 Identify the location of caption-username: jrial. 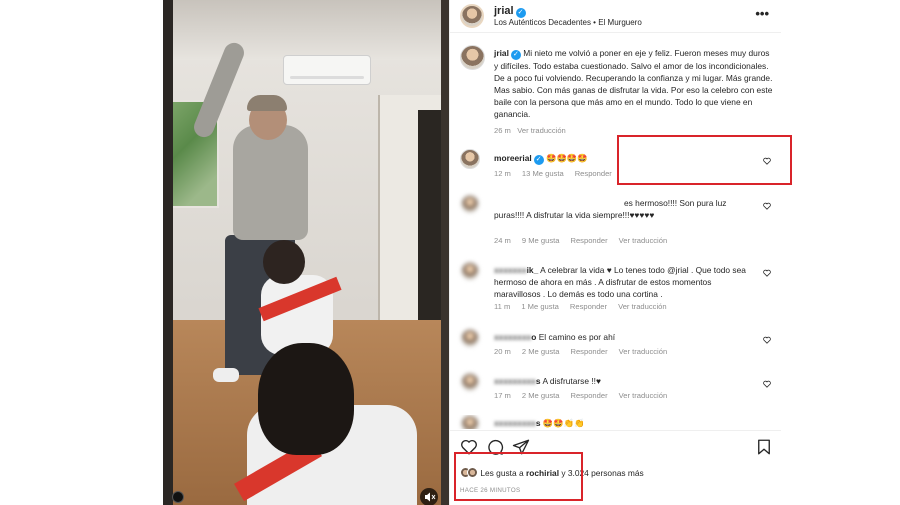
(501, 53).